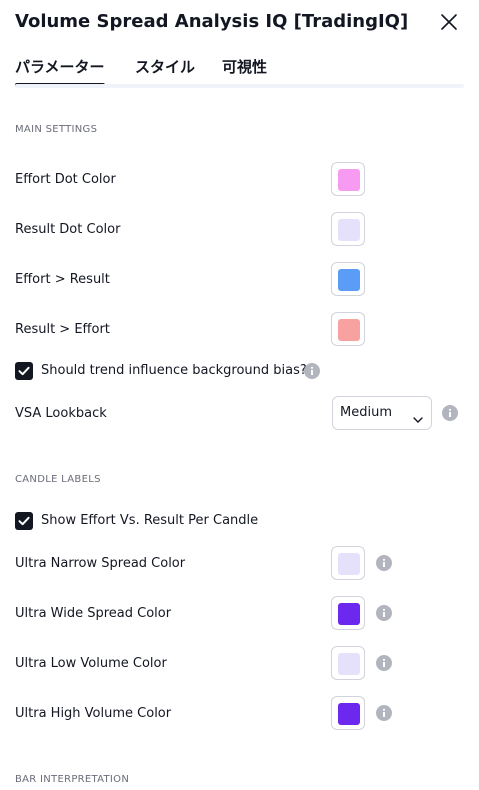  Describe the element at coordinates (62, 329) in the screenshot. I see `result-gt-effort-label: Result > Effort` at that location.